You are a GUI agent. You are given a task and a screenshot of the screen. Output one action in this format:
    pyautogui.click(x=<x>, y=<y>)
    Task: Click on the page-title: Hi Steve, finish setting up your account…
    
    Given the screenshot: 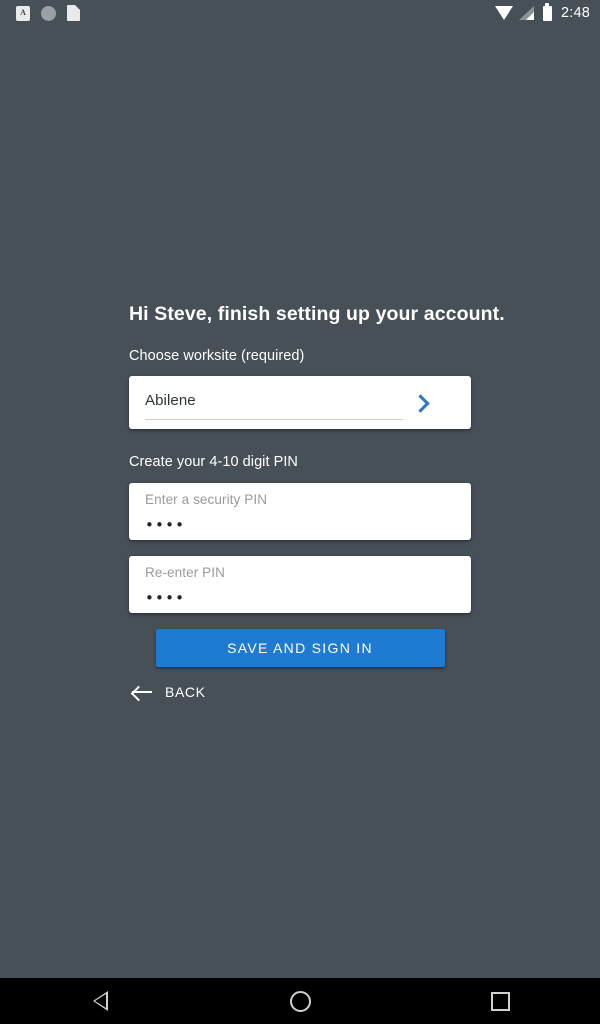 What is the action you would take?
    pyautogui.click(x=317, y=314)
    